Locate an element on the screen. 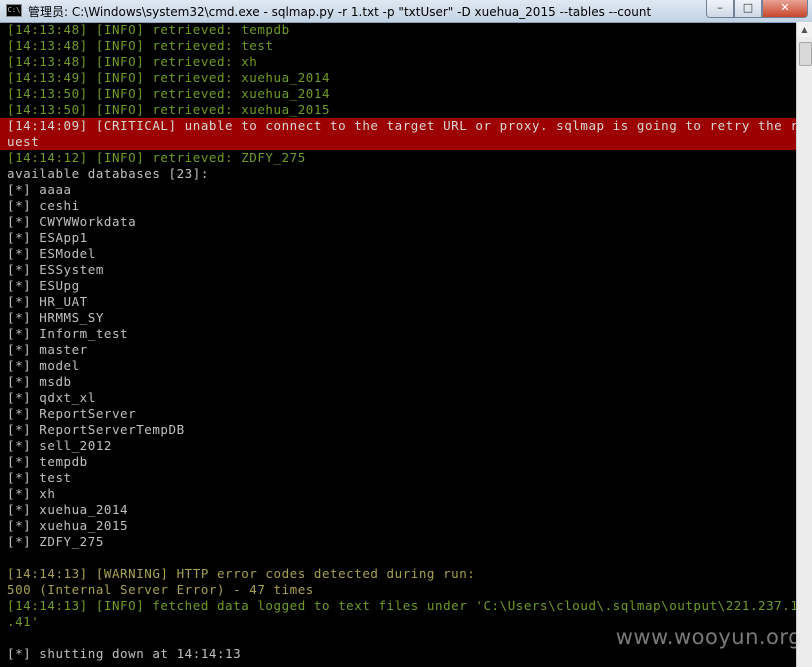 The width and height of the screenshot is (812, 667). console-line: [*] master is located at coordinates (47, 349).